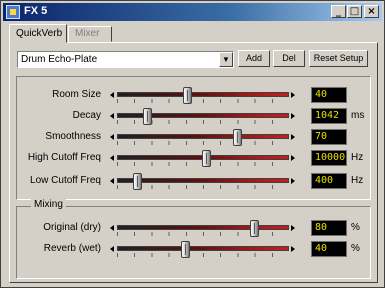 The width and height of the screenshot is (385, 288). I want to click on value-readout: 70, so click(329, 137).